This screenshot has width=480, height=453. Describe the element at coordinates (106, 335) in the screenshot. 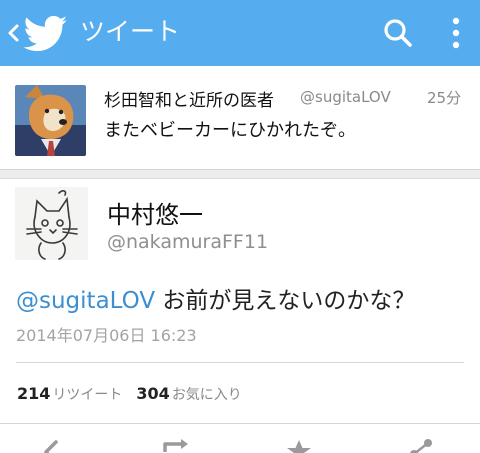

I see `tweet-timestamp: 2014年07月06日 16:23` at that location.